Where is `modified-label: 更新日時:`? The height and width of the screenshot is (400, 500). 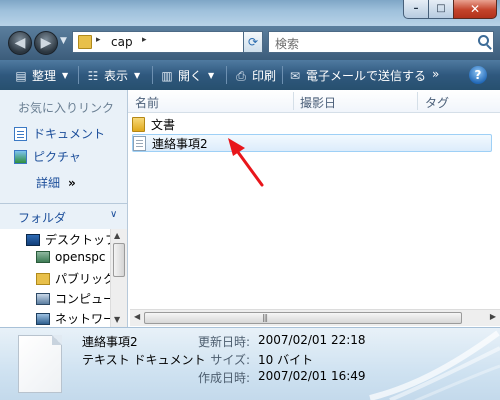
modified-label: 更新日時: is located at coordinates (223, 342).